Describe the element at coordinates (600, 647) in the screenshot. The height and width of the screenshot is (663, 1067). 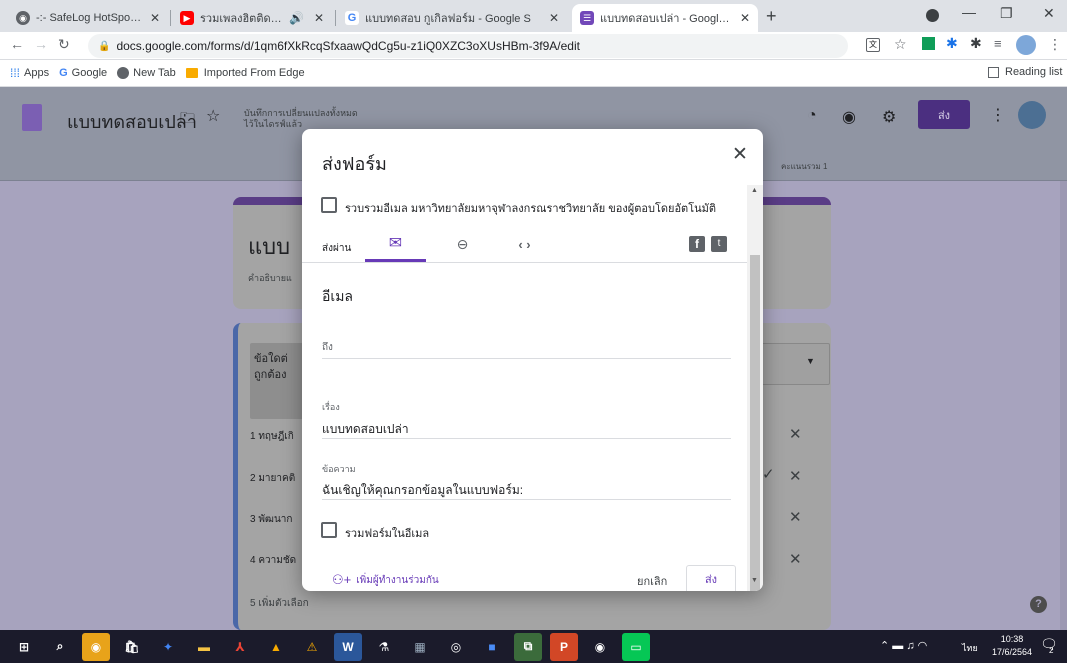
I see `app-icon: ◉` at that location.